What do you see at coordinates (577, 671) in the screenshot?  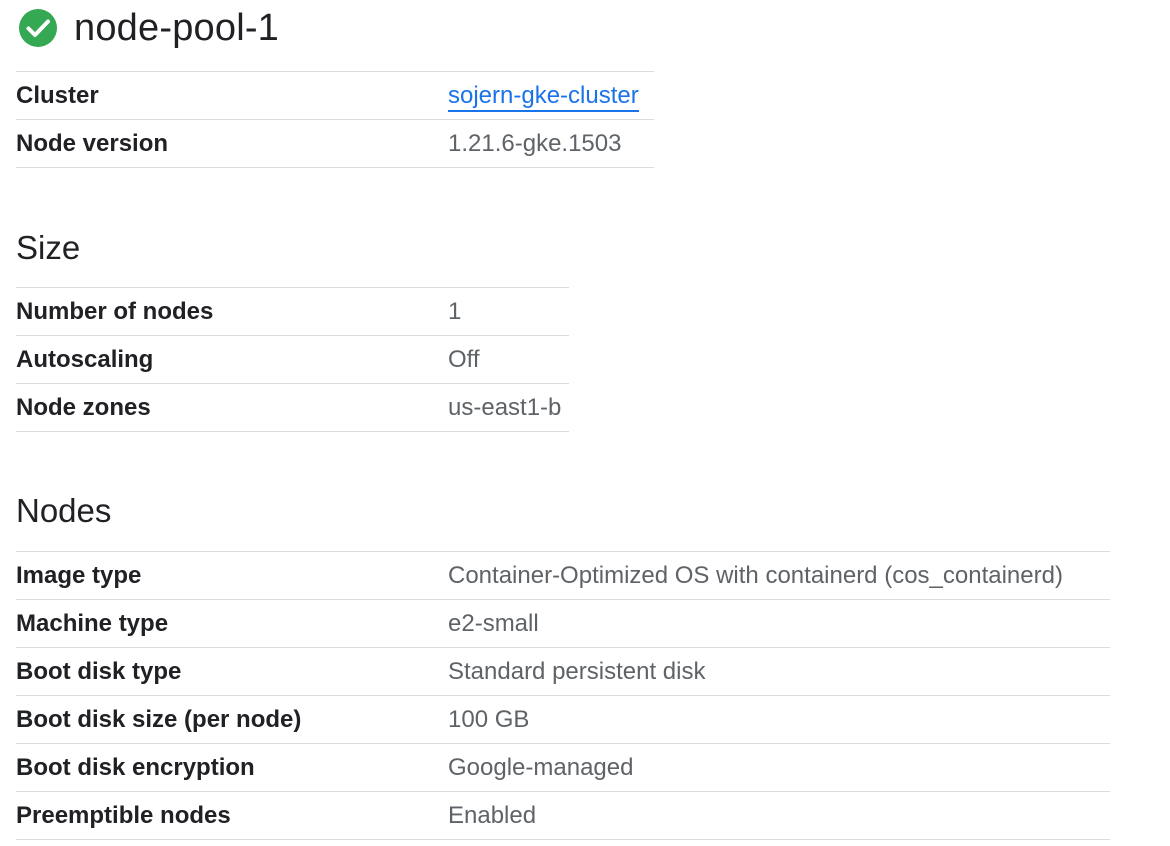 I see `boot-disk-type-value: Standard persistent disk` at bounding box center [577, 671].